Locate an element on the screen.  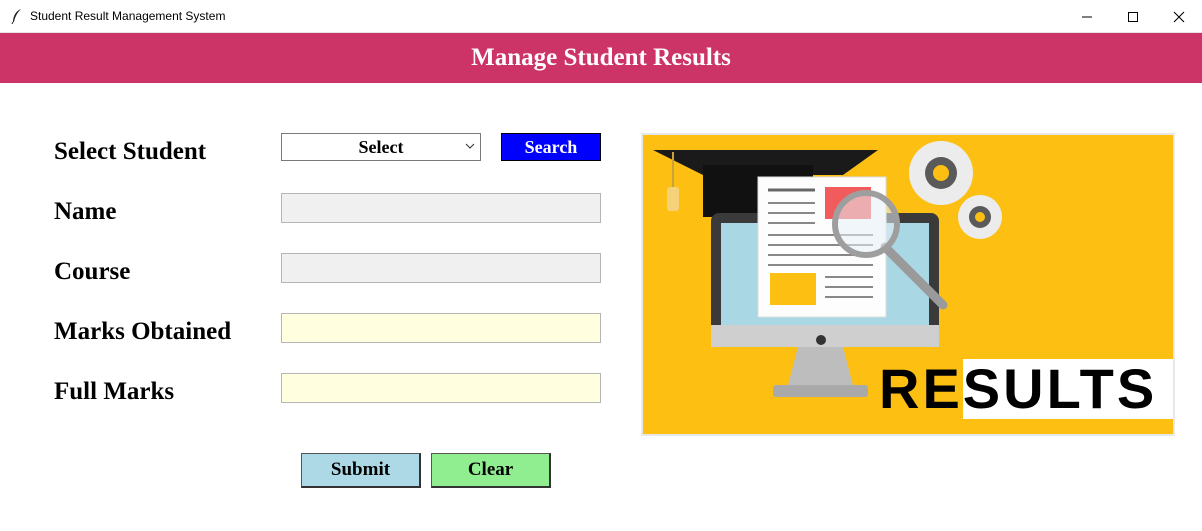
maximize-button is located at coordinates (1133, 16).